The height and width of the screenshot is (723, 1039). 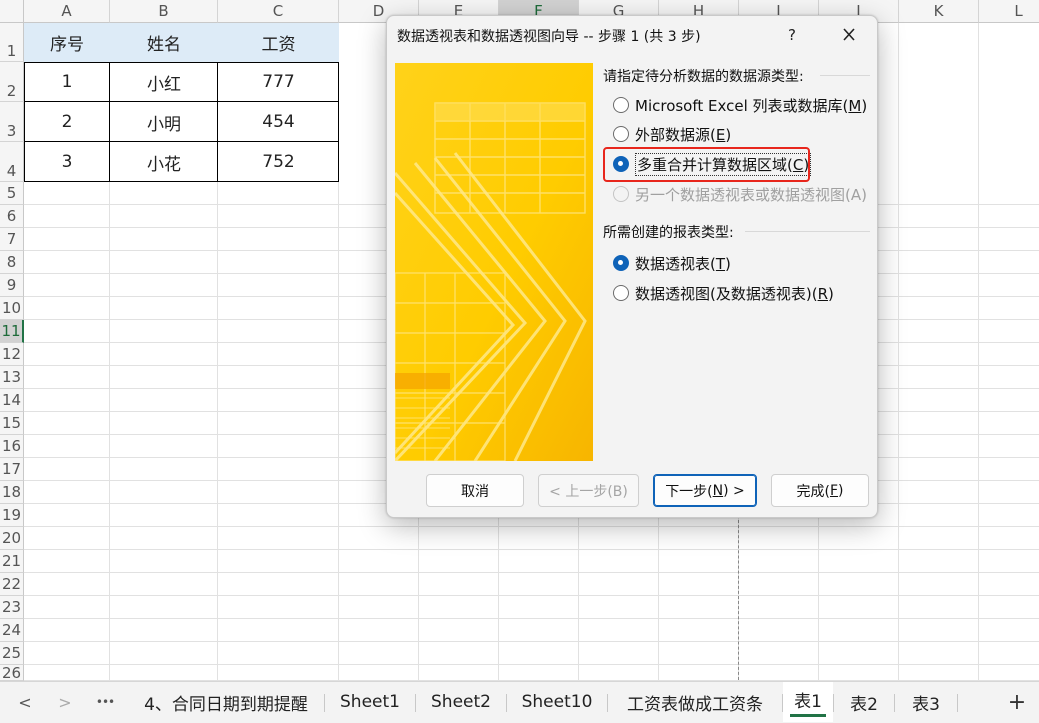 What do you see at coordinates (12, 162) in the screenshot?
I see `row-header-4: 4` at bounding box center [12, 162].